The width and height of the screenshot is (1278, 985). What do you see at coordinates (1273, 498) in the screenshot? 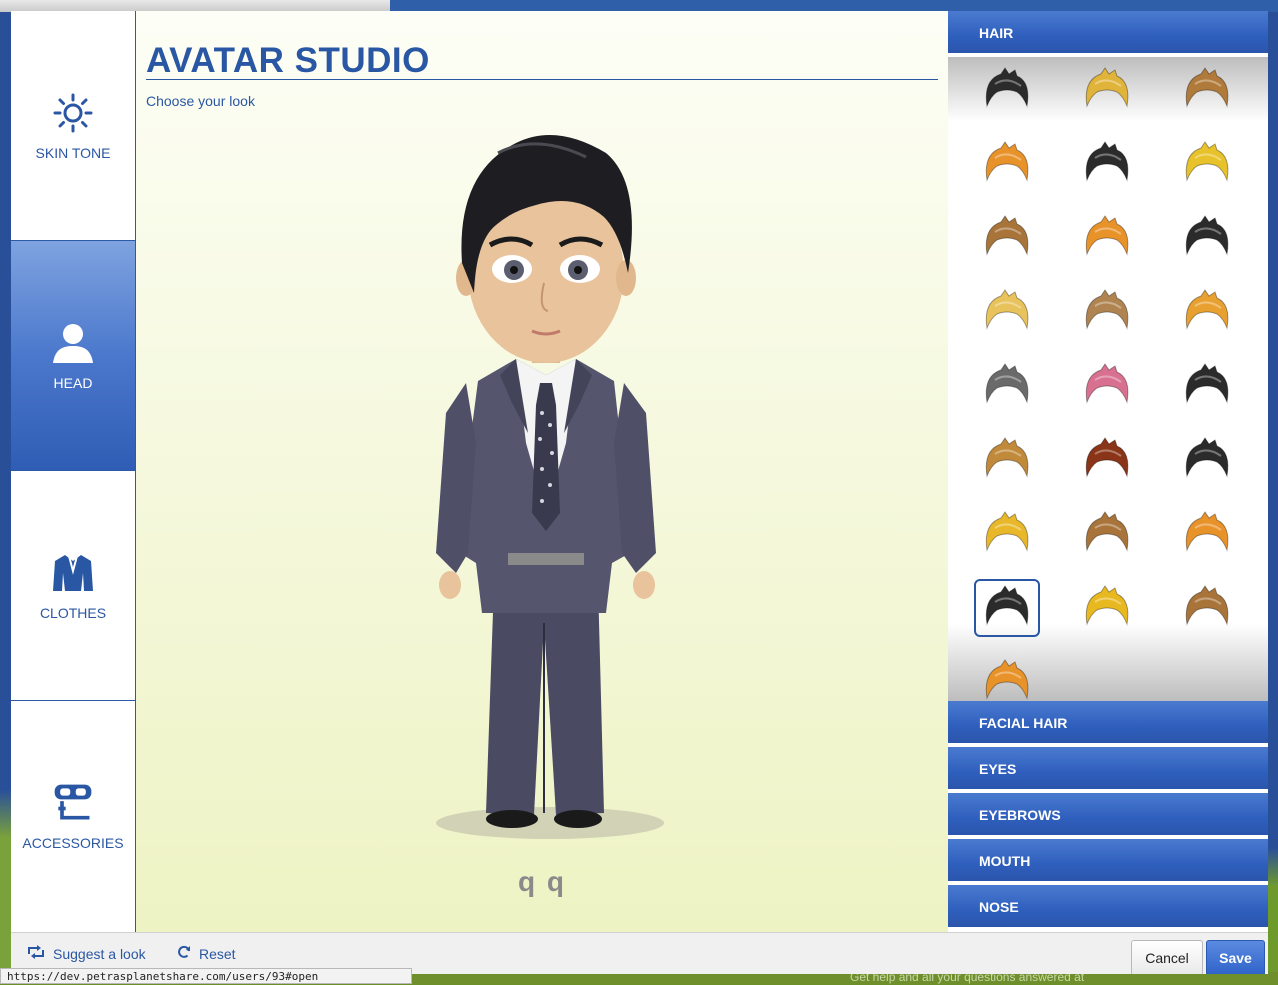
I see `background-page-right` at bounding box center [1273, 498].